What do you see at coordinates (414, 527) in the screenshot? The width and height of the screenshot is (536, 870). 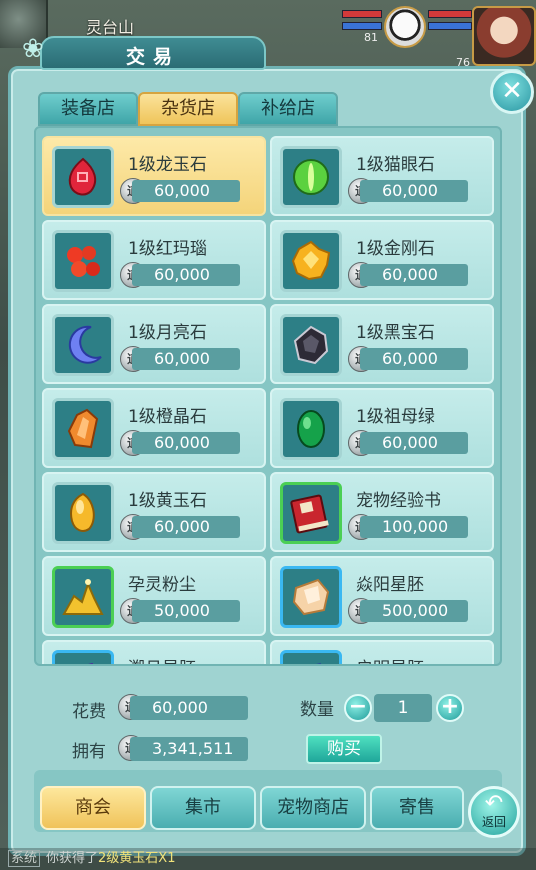 I see `item-price: 100,000` at bounding box center [414, 527].